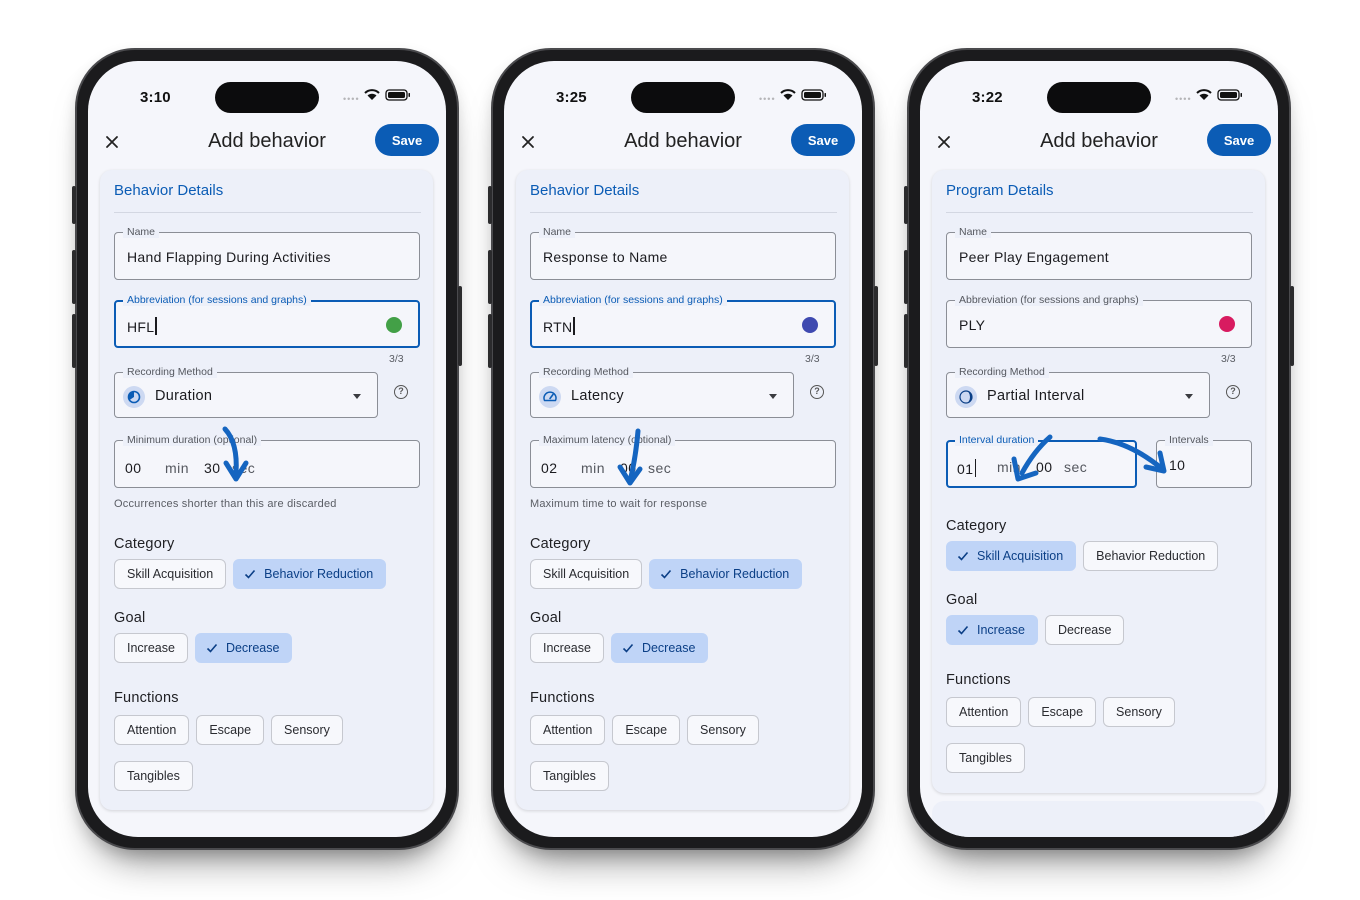  What do you see at coordinates (142, 326) in the screenshot?
I see `abbreviation-input: HFL` at bounding box center [142, 326].